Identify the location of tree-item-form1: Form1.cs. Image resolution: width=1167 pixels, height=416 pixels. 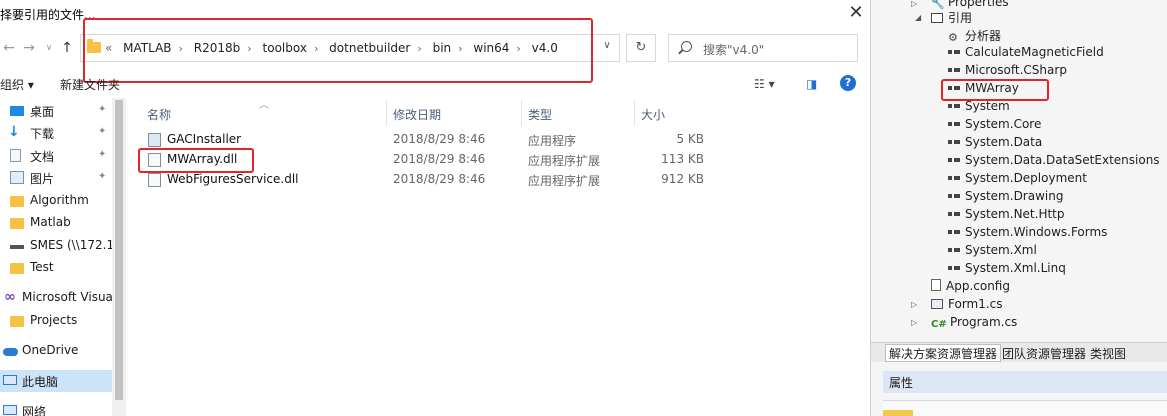
(967, 306).